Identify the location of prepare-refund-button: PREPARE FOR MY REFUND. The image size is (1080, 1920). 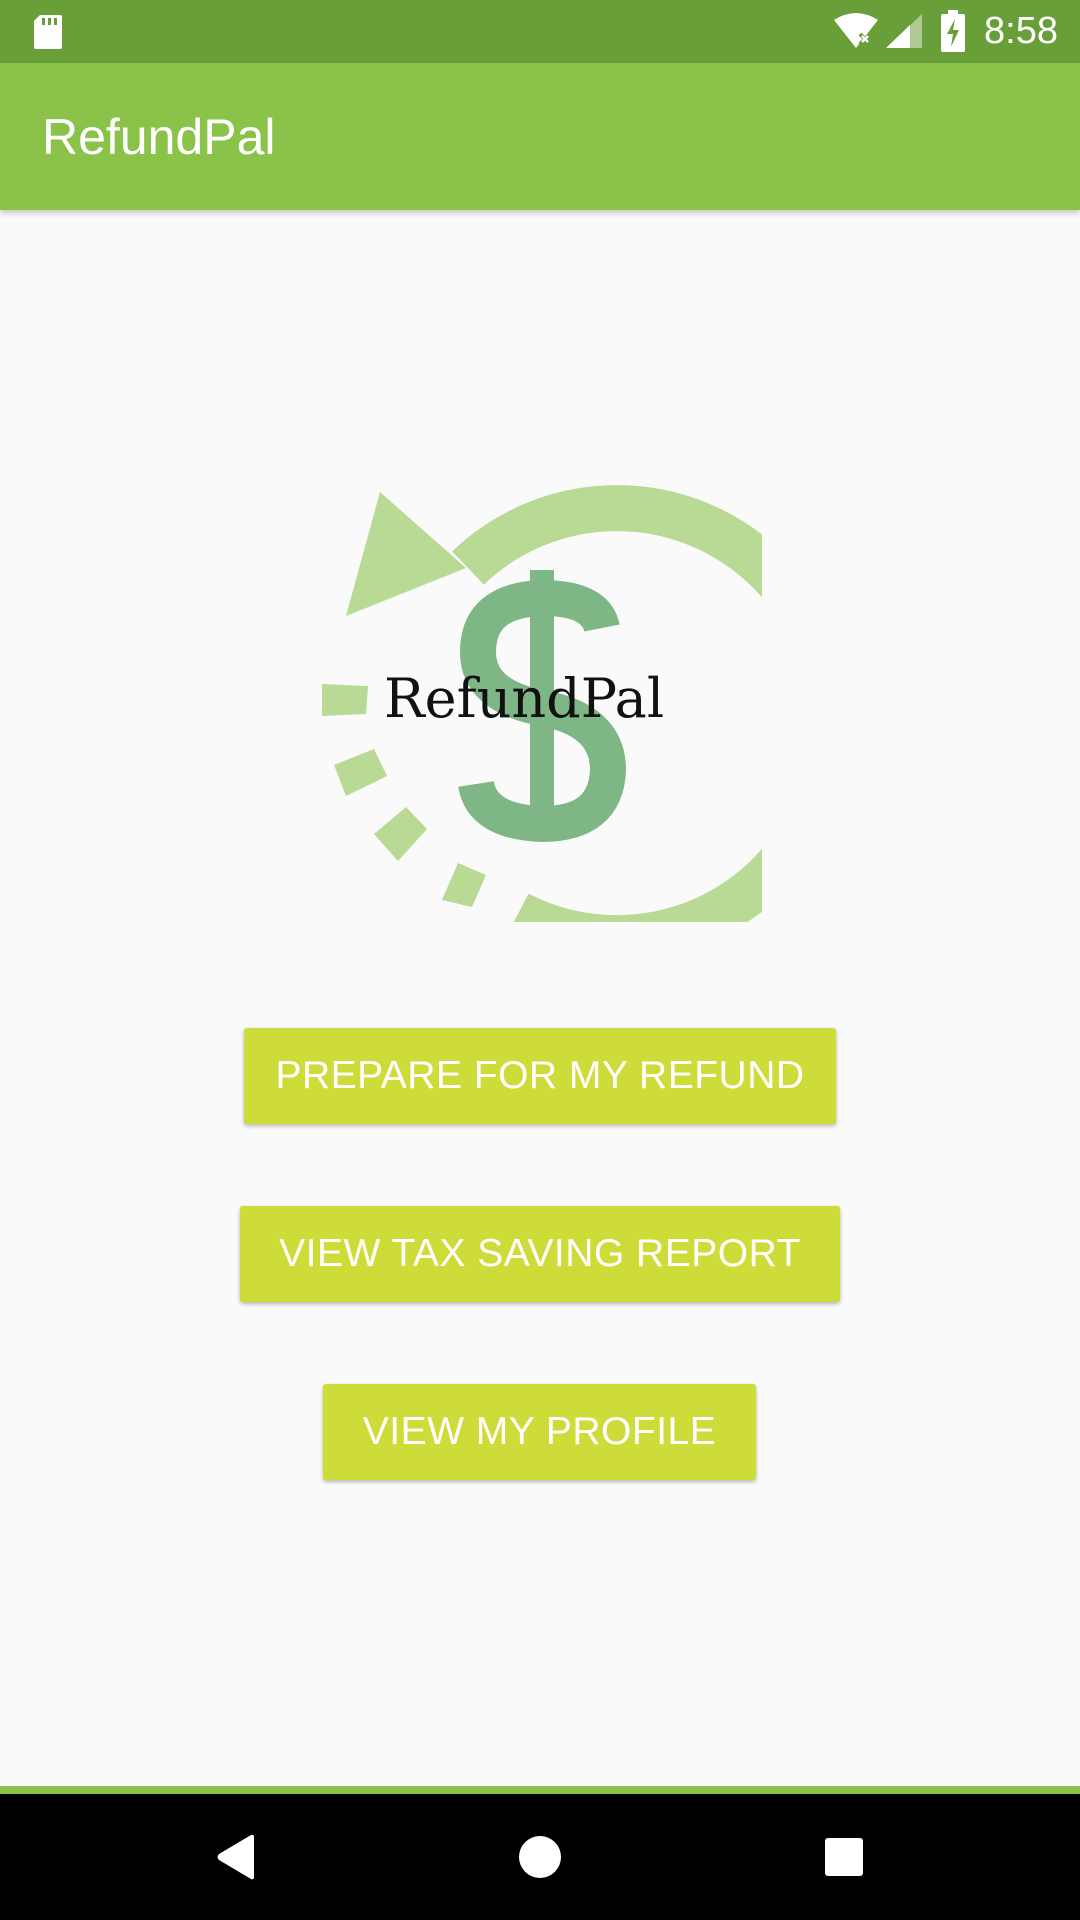
(540, 1076).